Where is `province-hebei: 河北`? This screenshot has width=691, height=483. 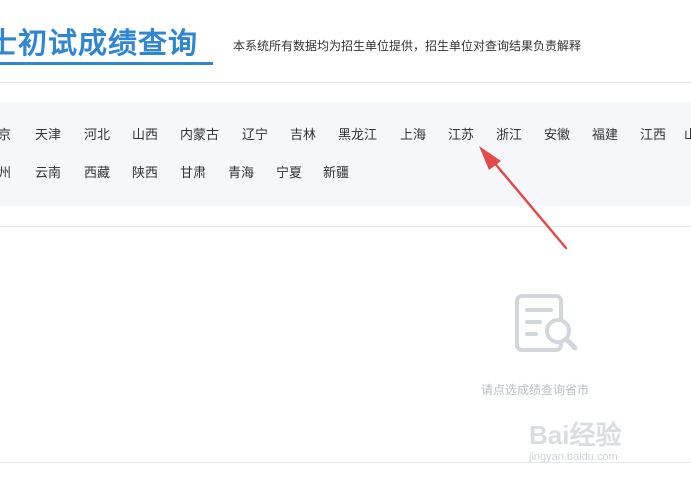 province-hebei: 河北 is located at coordinates (97, 133).